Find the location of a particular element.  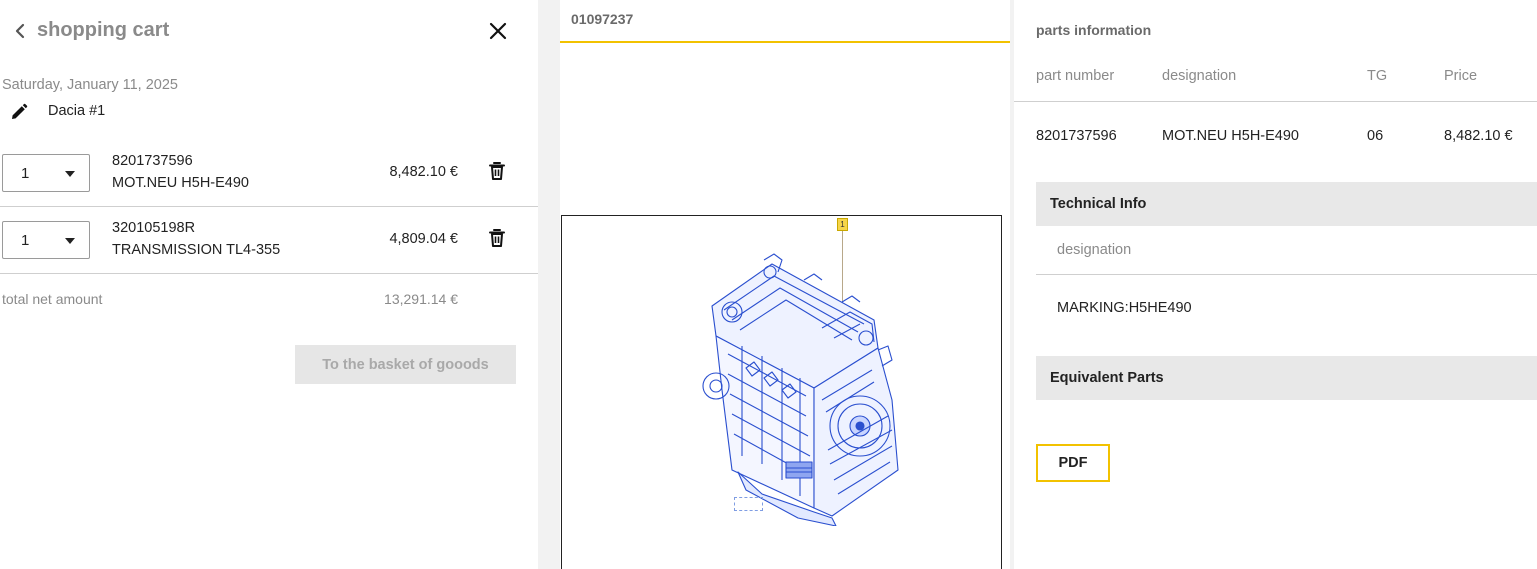

column-header-price: Price is located at coordinates (1461, 76).